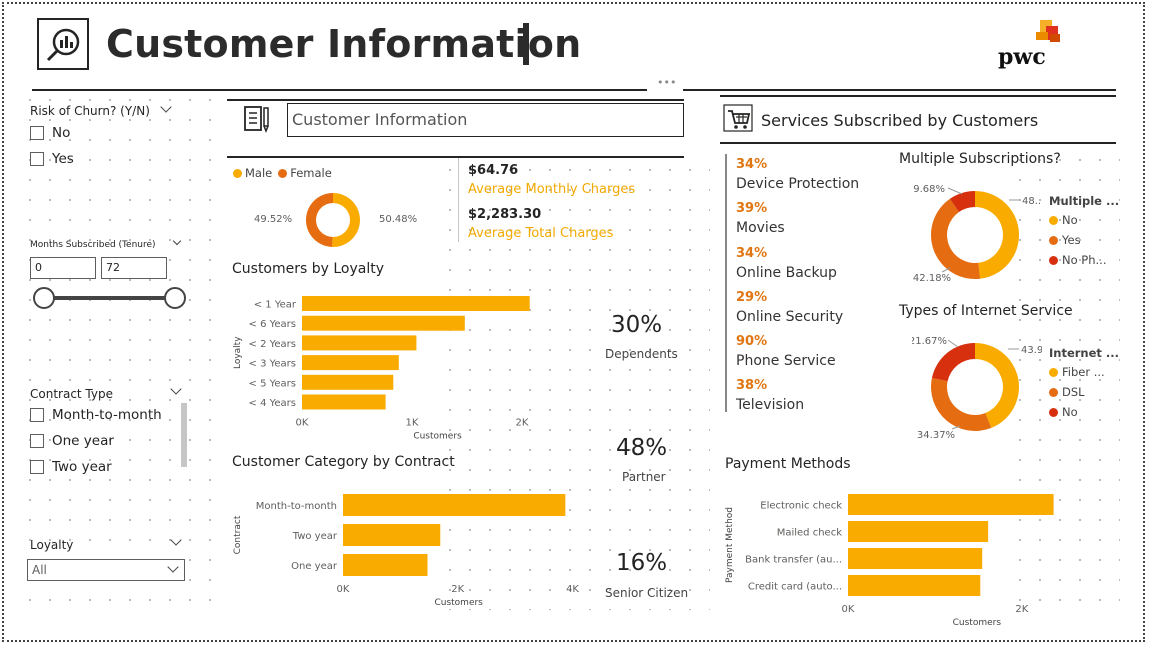  I want to click on more-options-button: •••, so click(666, 82).